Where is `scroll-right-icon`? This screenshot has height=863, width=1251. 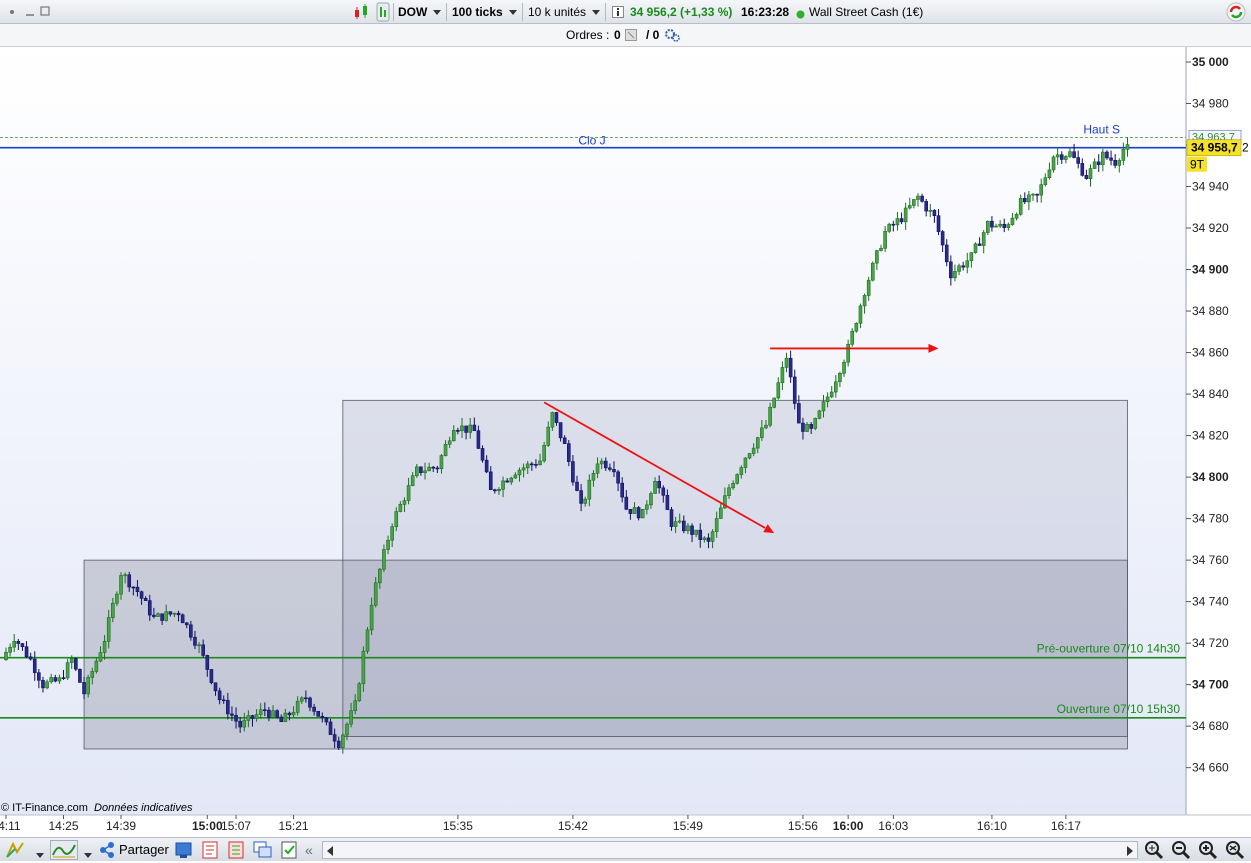 scroll-right-icon is located at coordinates (1130, 852).